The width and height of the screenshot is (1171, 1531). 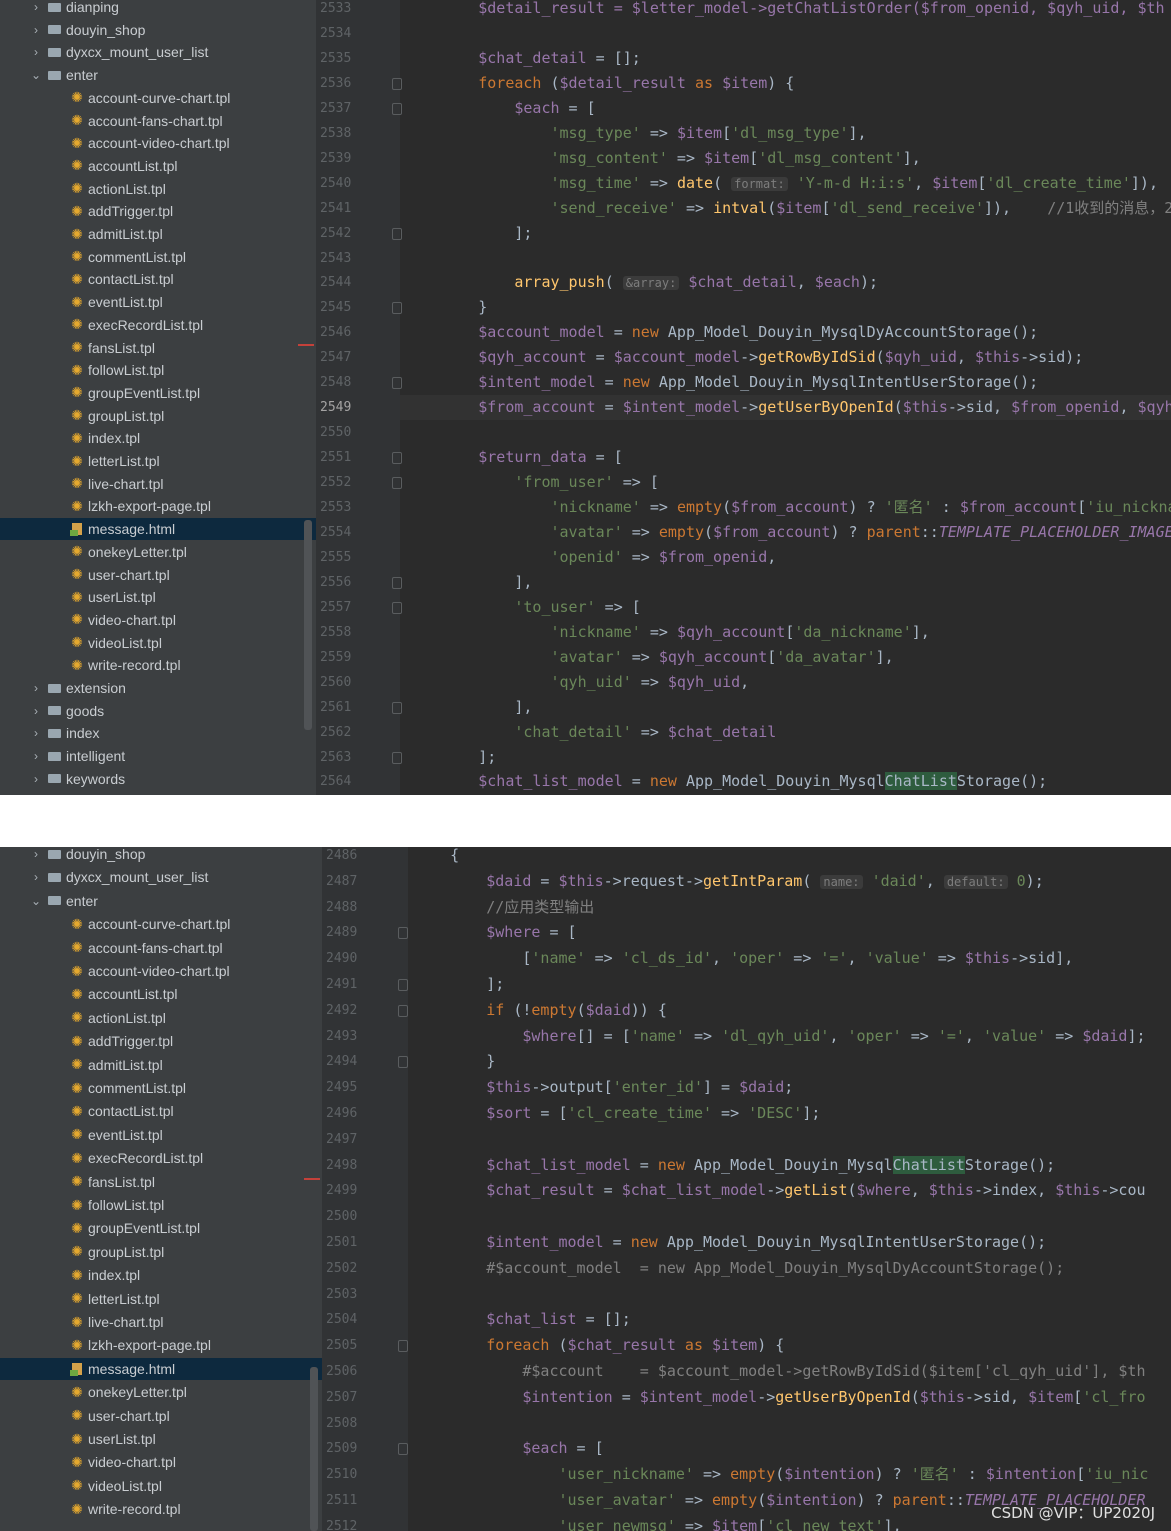 What do you see at coordinates (158, 688) in the screenshot?
I see `tree-folder: › extension` at bounding box center [158, 688].